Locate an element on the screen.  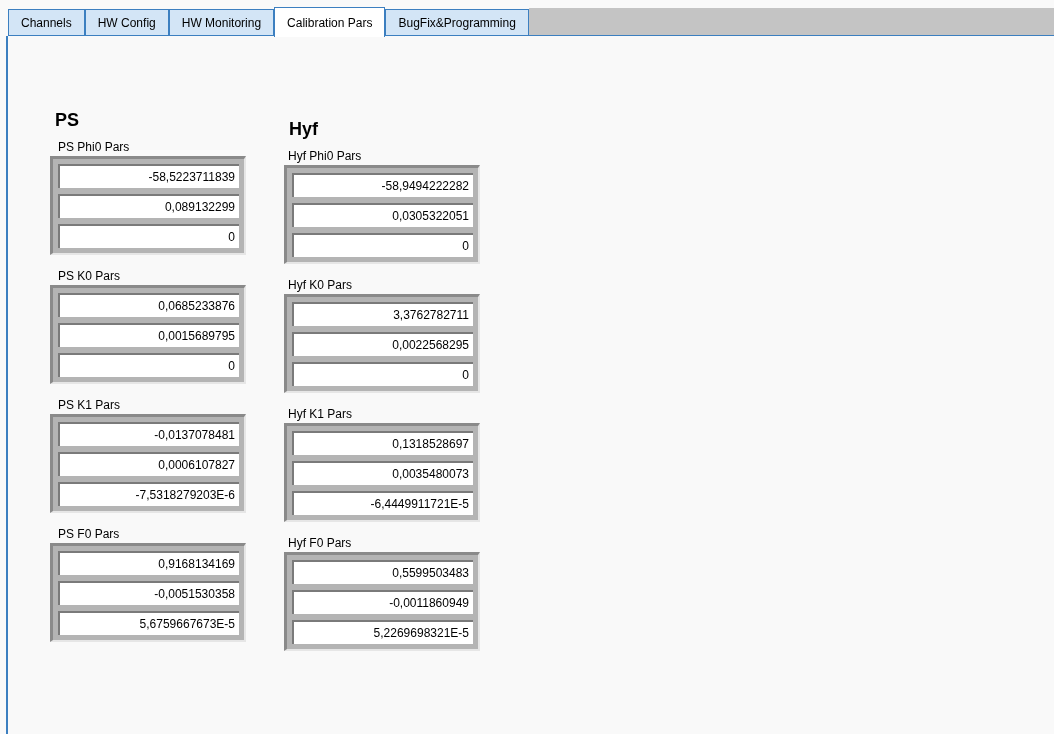
tab: HW Config is located at coordinates (126, 22).